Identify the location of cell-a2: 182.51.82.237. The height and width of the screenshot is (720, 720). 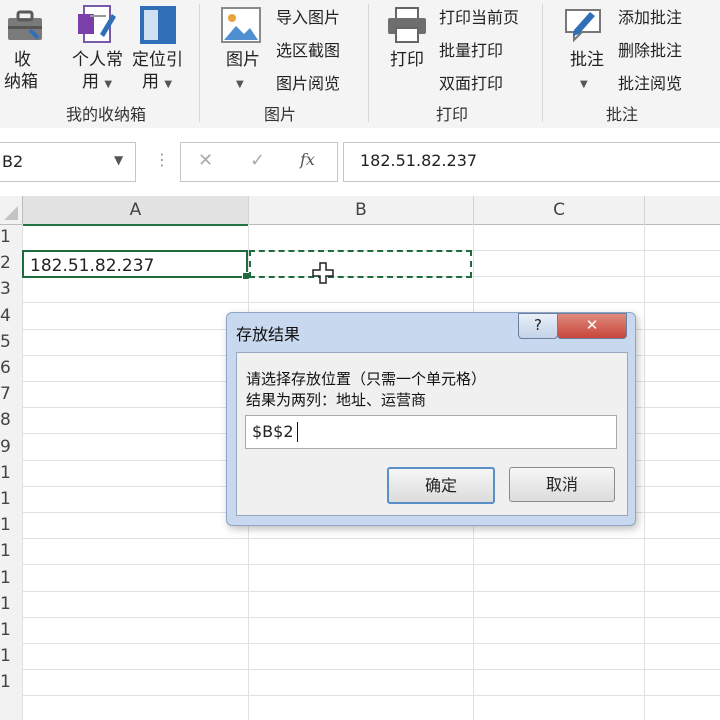
(136, 265).